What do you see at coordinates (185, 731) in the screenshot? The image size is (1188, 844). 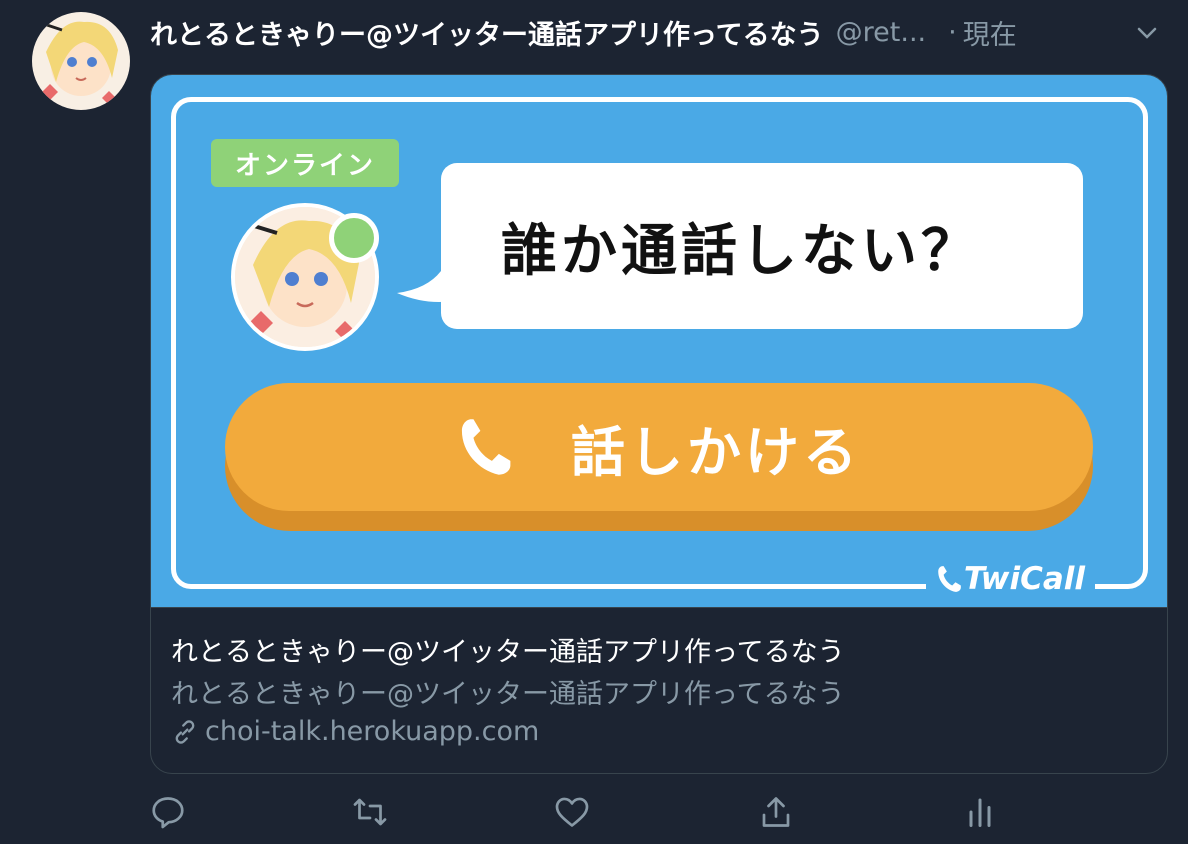 I see `link-icon` at bounding box center [185, 731].